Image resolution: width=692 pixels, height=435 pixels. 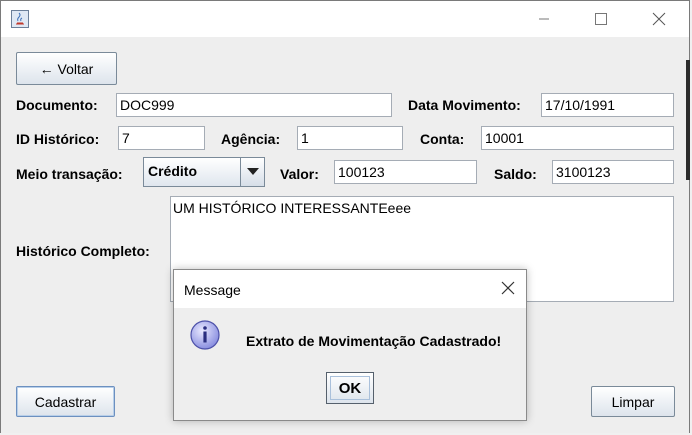 What do you see at coordinates (69, 174) in the screenshot?
I see `meio-transacao-label: Meio transação:` at bounding box center [69, 174].